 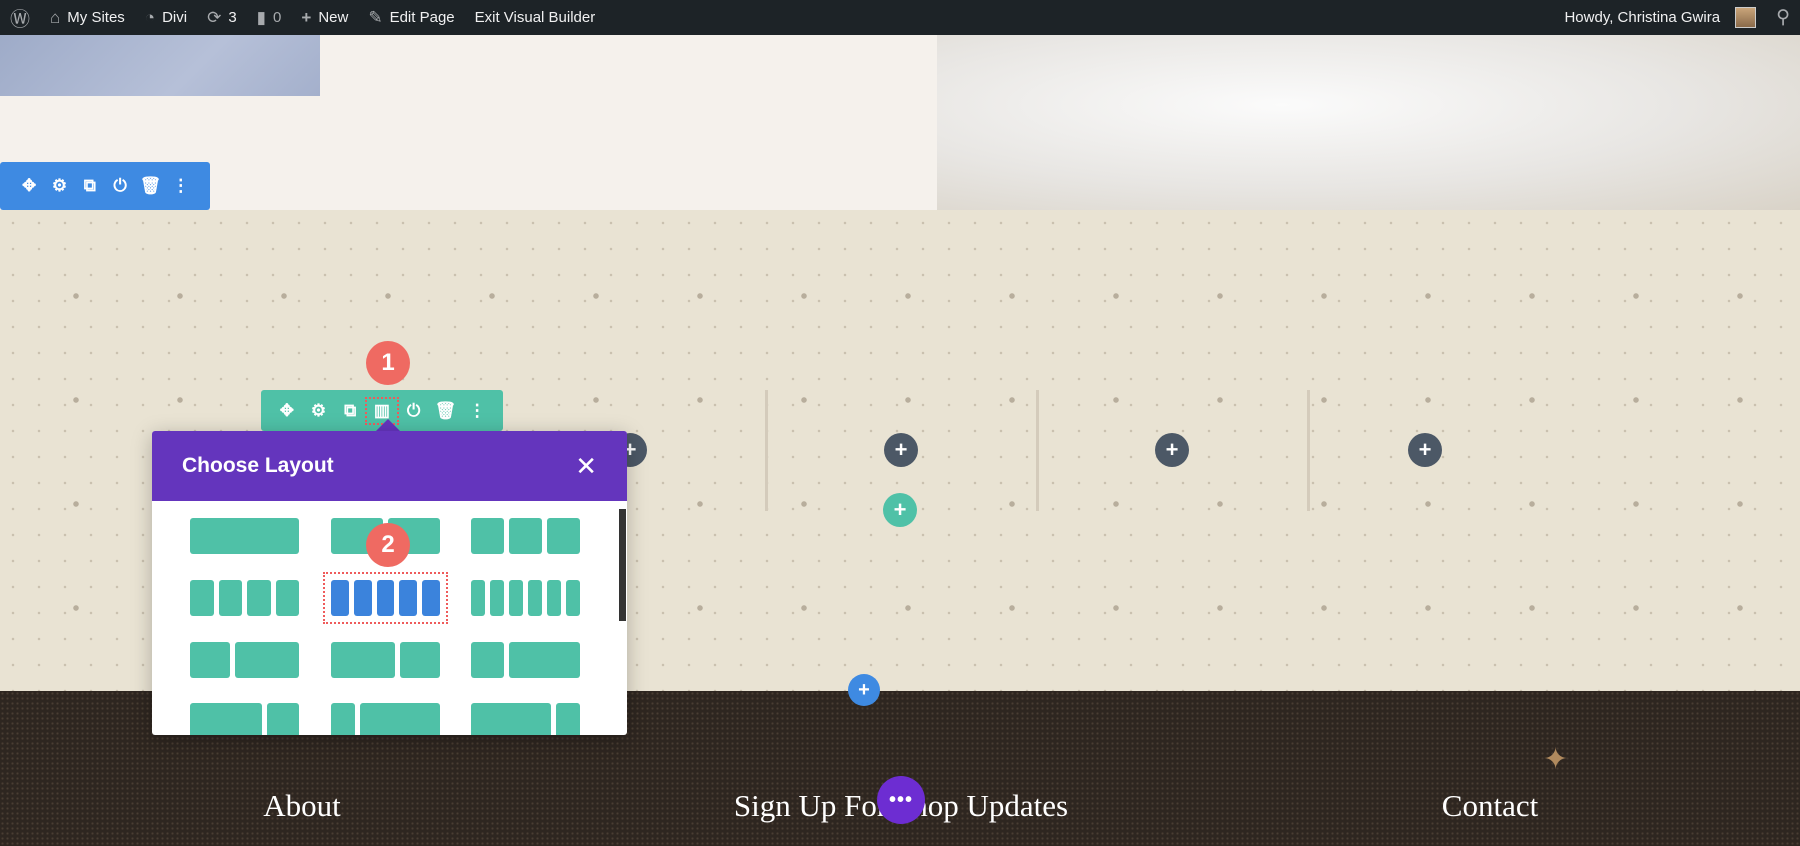 I want to click on popup-header: Choose Layout ✕, so click(x=389, y=466).